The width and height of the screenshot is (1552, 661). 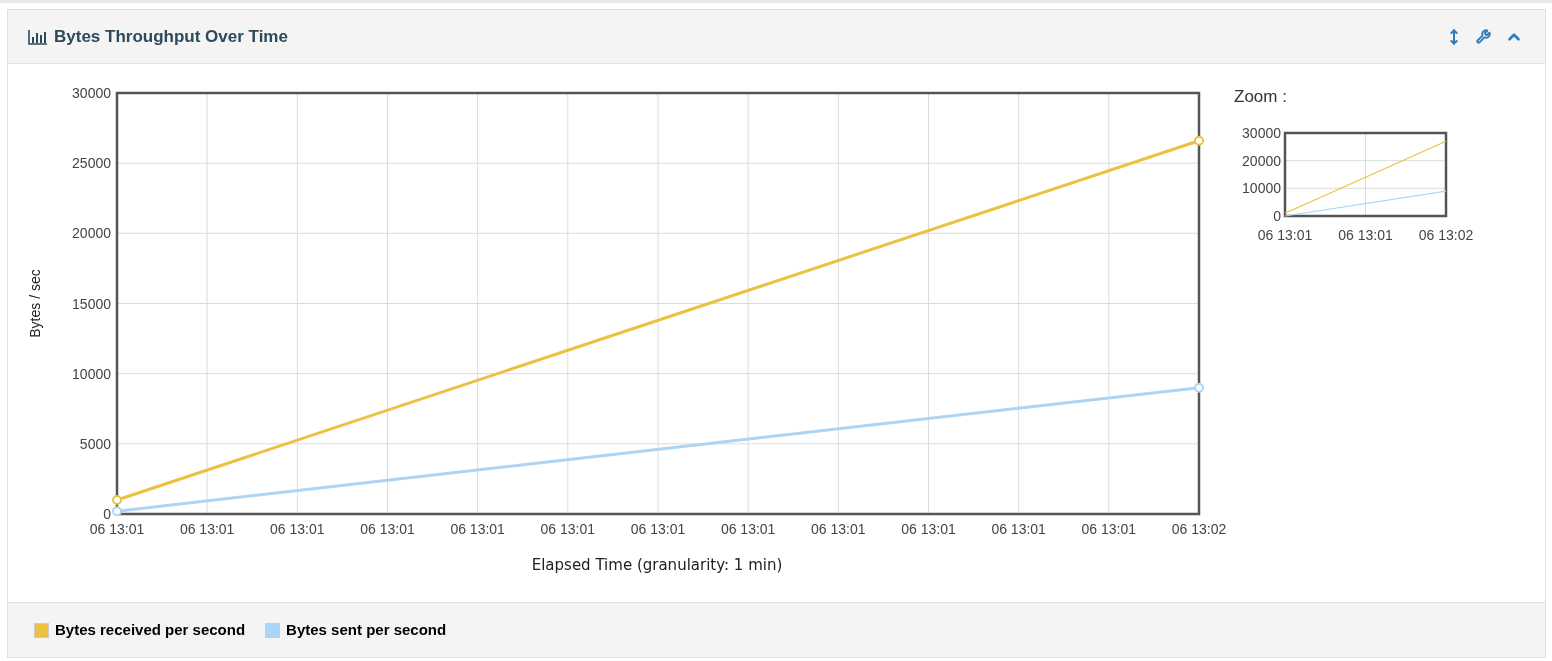 I want to click on y-tick-label: 5000, so click(x=95, y=443).